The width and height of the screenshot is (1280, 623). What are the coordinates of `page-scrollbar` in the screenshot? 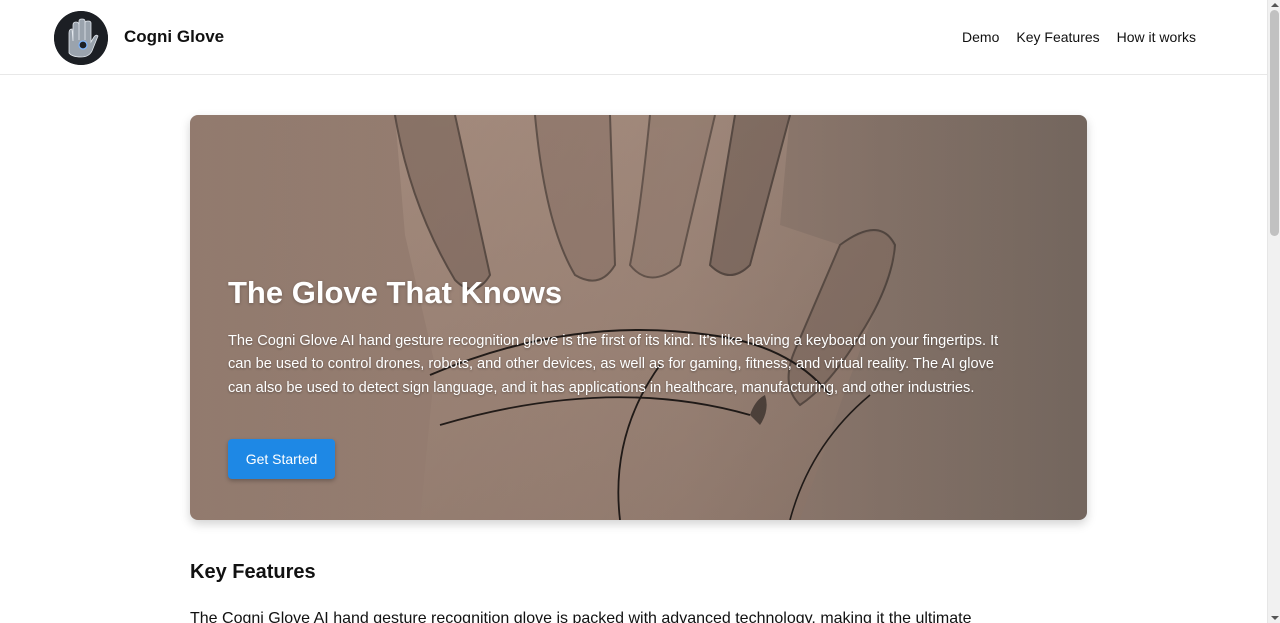 It's located at (1273, 311).